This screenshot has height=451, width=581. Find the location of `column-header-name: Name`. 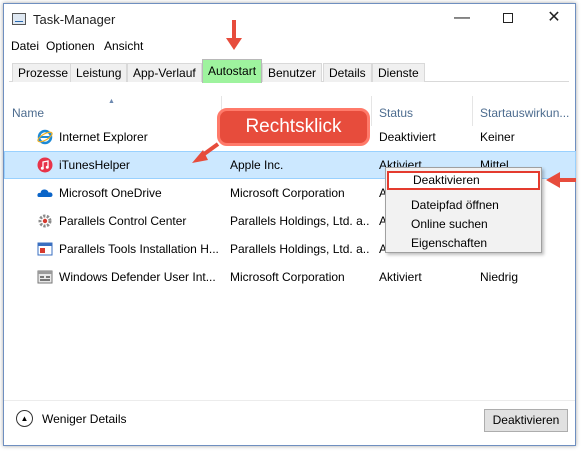

column-header-name: Name is located at coordinates (28, 113).